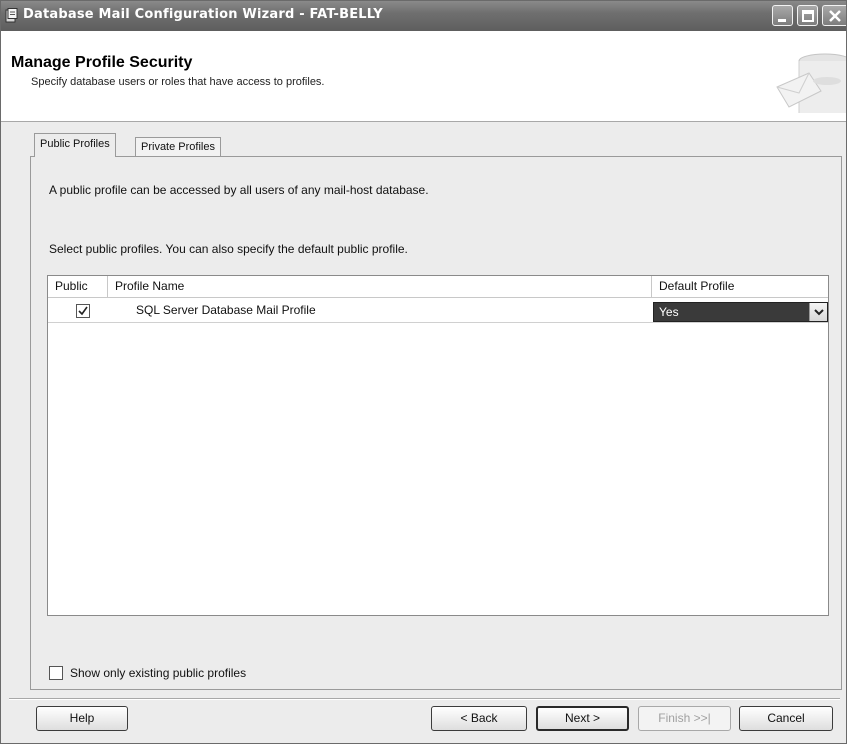 This screenshot has height=744, width=847. I want to click on cancel-button: Cancel, so click(786, 718).